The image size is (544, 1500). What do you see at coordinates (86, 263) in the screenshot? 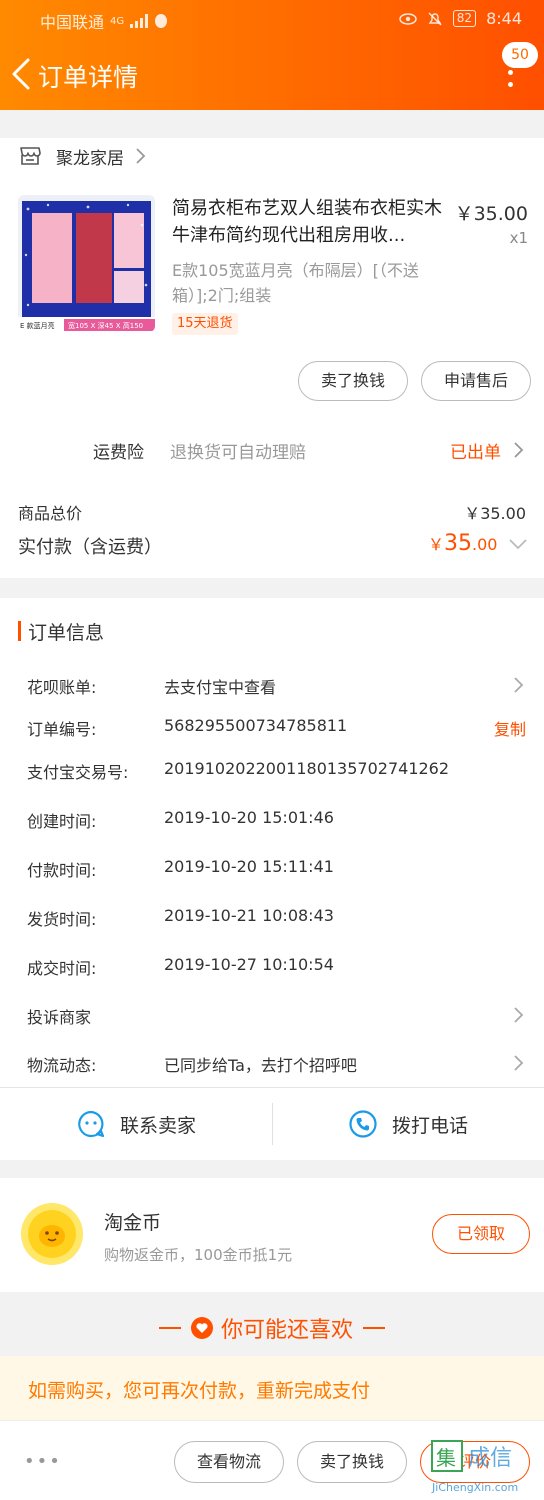
I see `product-image: E 款蓝月亮 宽105 X 深45 X 高150` at bounding box center [86, 263].